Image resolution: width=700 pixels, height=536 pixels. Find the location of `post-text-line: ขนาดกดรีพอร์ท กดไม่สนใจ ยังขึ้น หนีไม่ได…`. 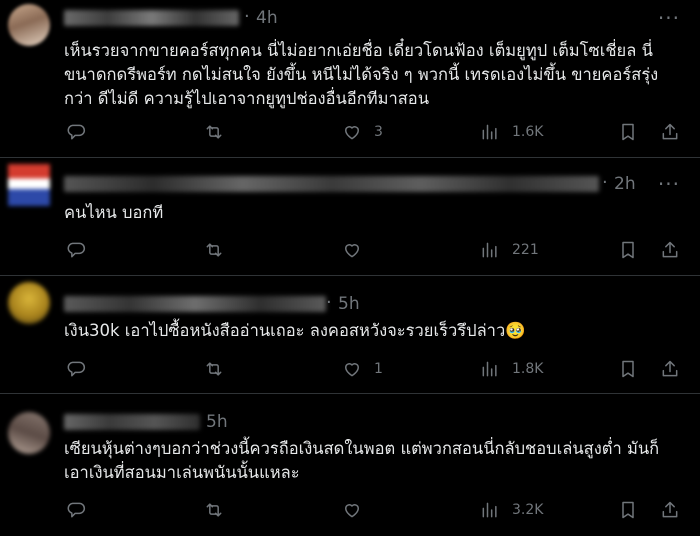

post-text-line: ขนาดกดรีพอร์ท กดไม่สนใจ ยังขึ้น หนีไม่ได… is located at coordinates (361, 74).